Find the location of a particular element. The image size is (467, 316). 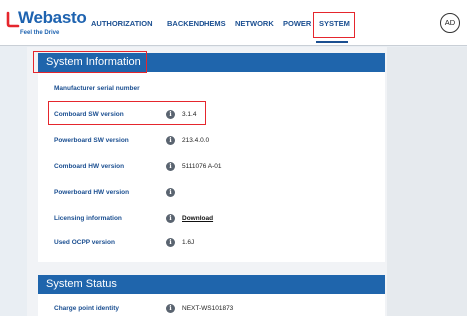

status-row-charge-point-identity: Charge point identity i NEXT-WS101873 is located at coordinates (211, 309).